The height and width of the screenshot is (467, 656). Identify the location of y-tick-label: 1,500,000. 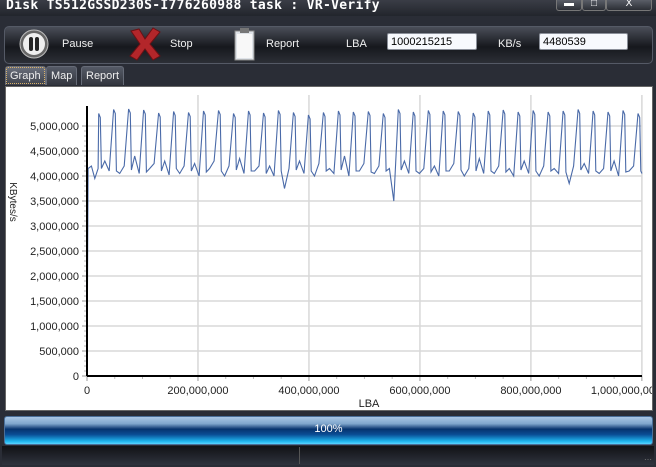
(54, 302).